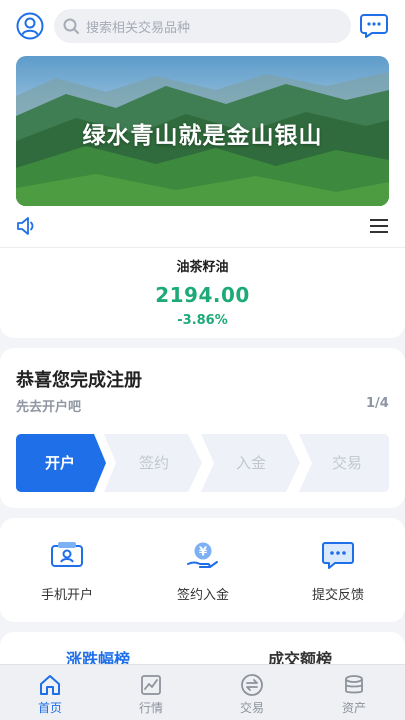 This screenshot has width=405, height=720. Describe the element at coordinates (202, 26) in the screenshot. I see `search-input: 搜索相关交易品种` at that location.